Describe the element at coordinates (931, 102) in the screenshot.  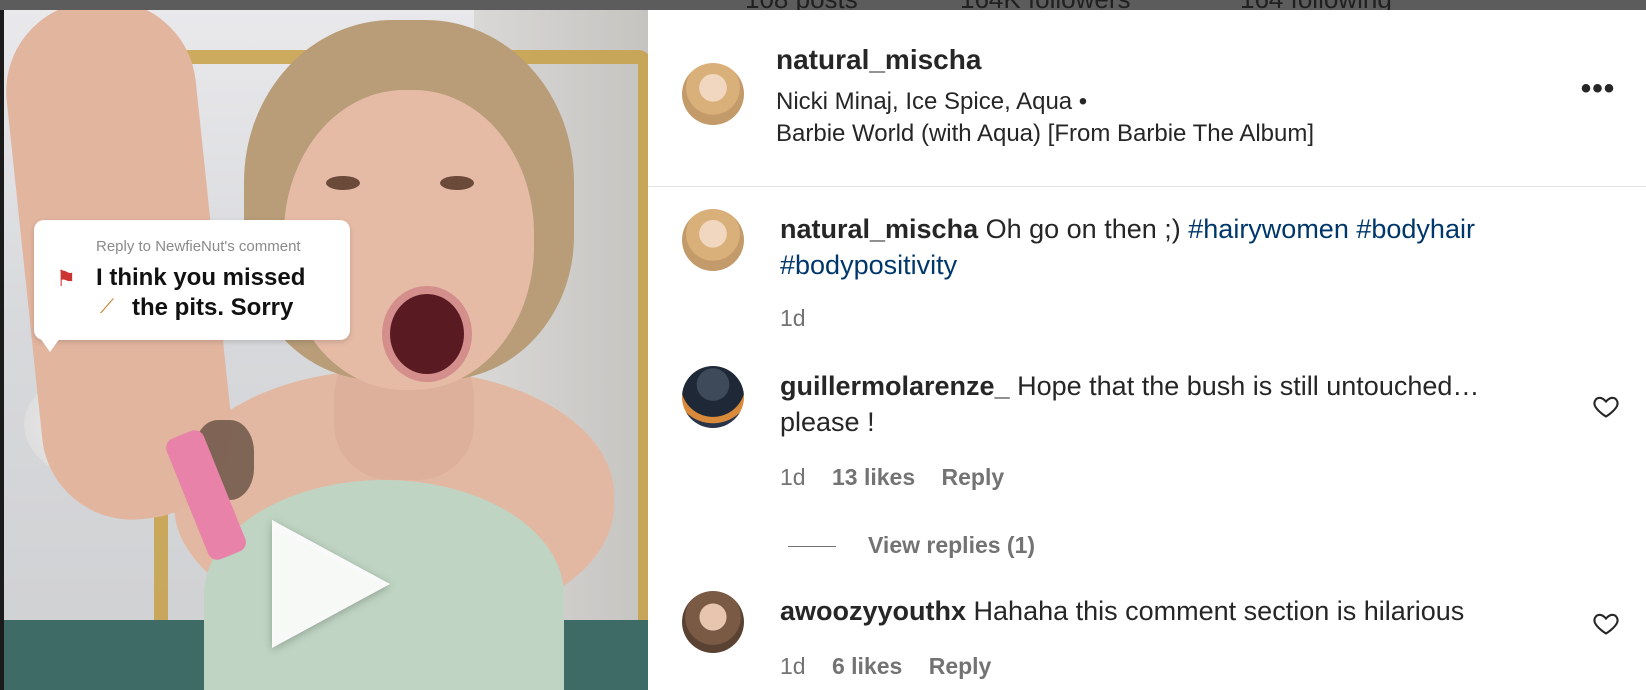
I see `music-artists: Nicki Minaj, Ice Spice, Aqua •` at that location.